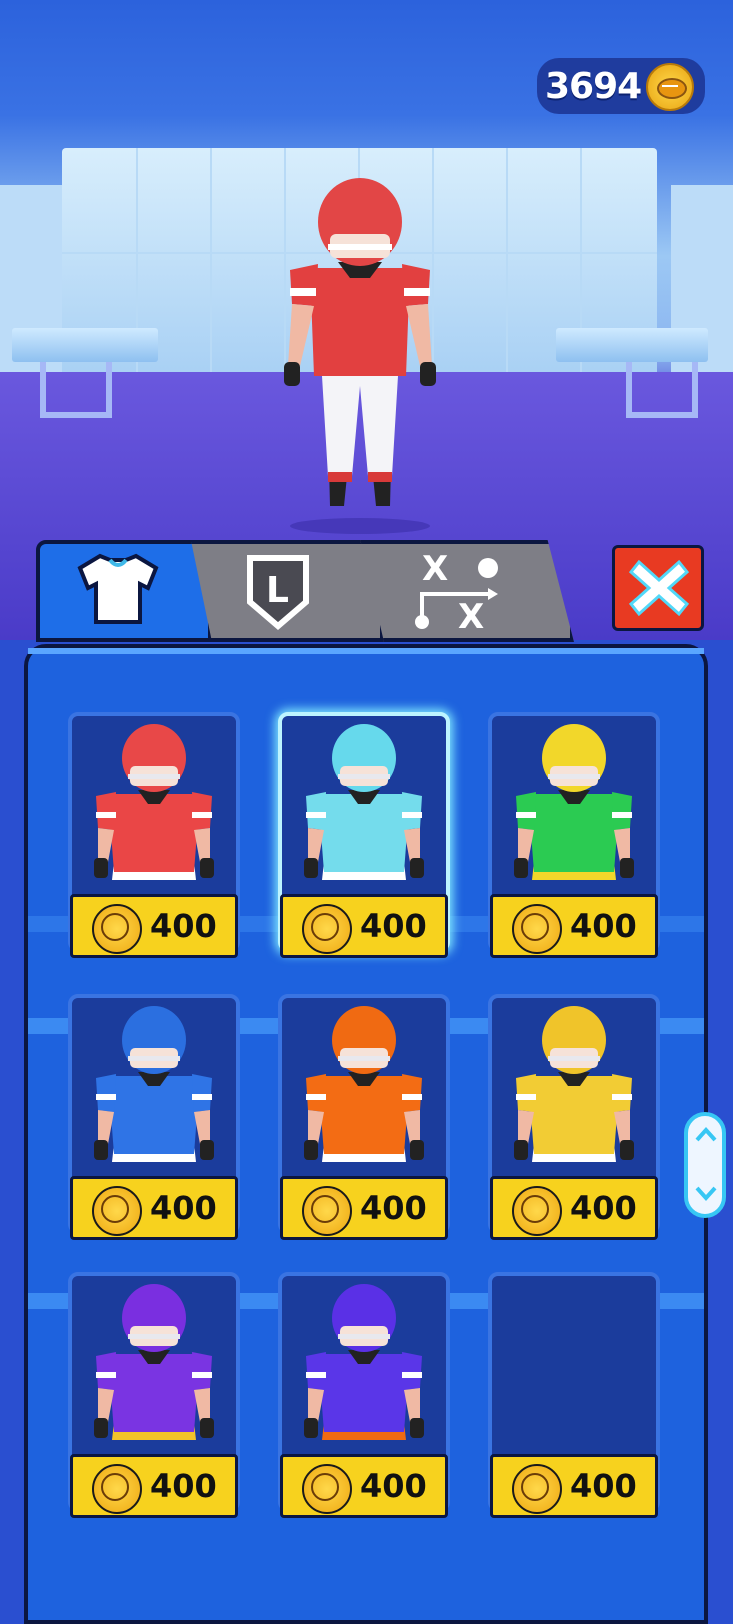  What do you see at coordinates (456, 591) in the screenshot?
I see `playbook-icon: X X` at bounding box center [456, 591].